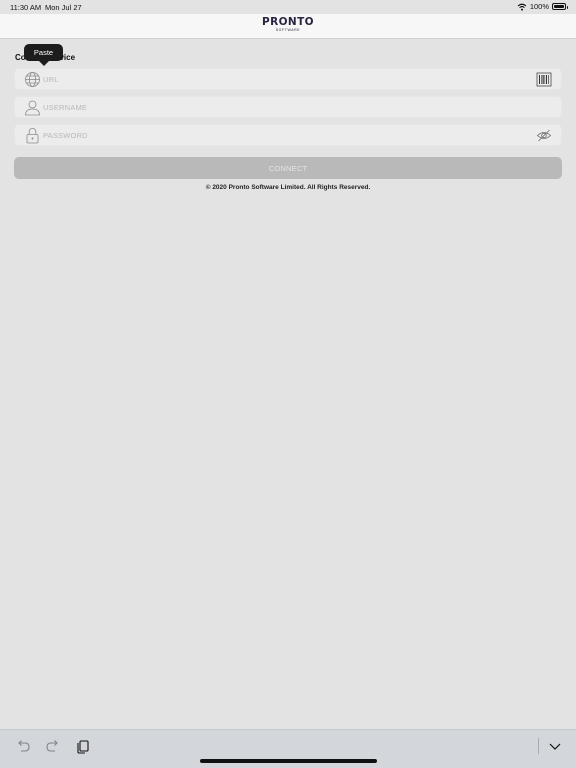  I want to click on wifi-icon, so click(522, 7).